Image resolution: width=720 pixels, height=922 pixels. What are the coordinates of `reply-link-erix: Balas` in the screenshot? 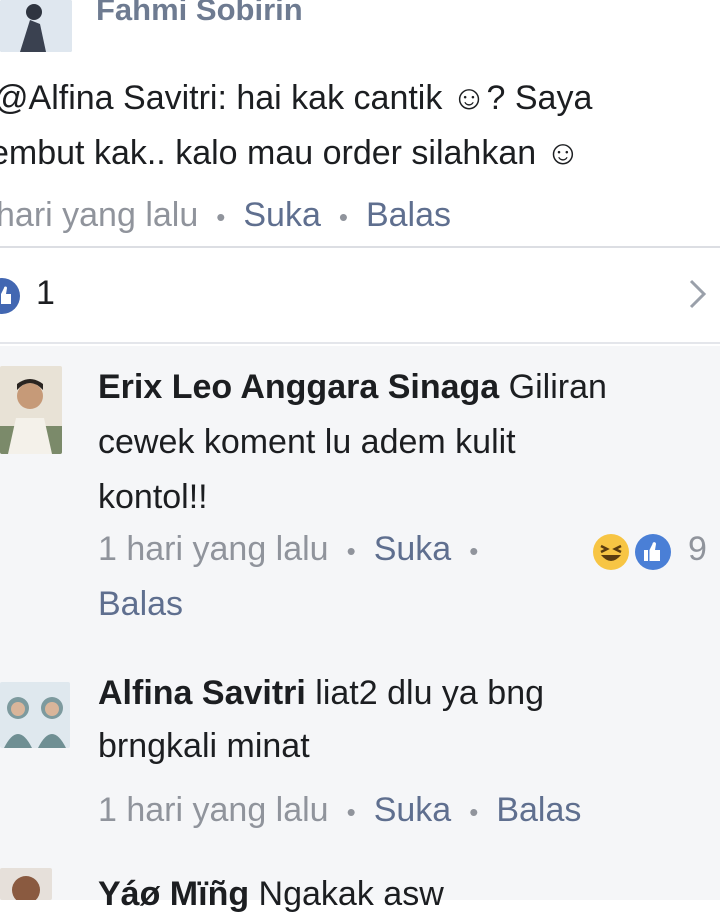 It's located at (140, 604).